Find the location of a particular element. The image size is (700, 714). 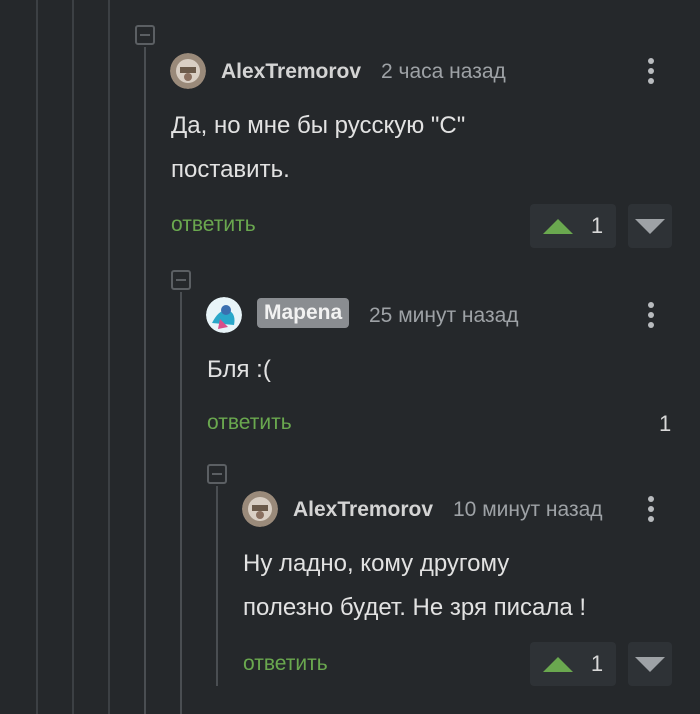

comment-text-line: Да, но мне бы русскую "С" is located at coordinates (318, 125).